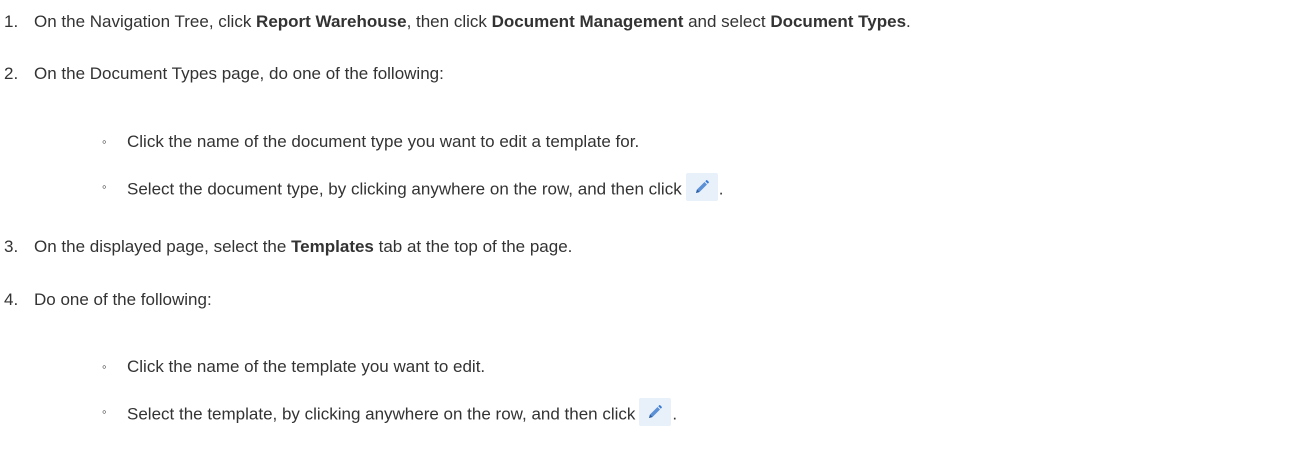 The width and height of the screenshot is (1294, 462). Describe the element at coordinates (838, 21) in the screenshot. I see `ui-term-document-types: Document Types` at that location.